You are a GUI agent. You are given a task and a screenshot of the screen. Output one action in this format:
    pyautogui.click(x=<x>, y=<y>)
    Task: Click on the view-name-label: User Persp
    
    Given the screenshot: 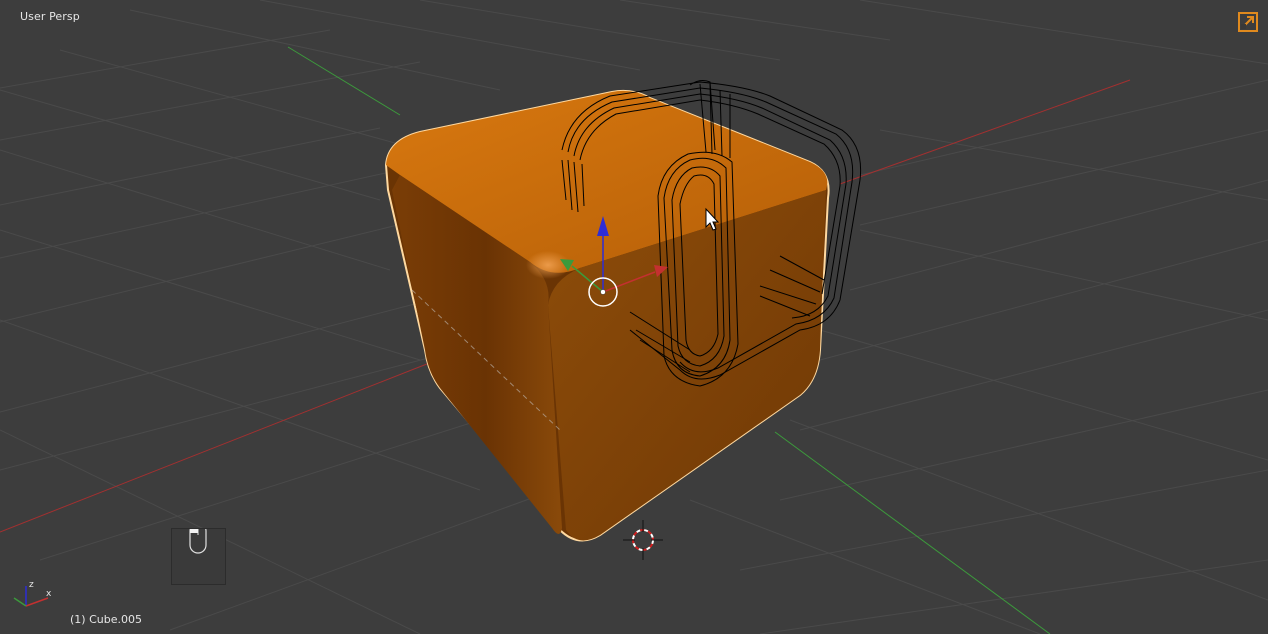 What is the action you would take?
    pyautogui.click(x=50, y=16)
    